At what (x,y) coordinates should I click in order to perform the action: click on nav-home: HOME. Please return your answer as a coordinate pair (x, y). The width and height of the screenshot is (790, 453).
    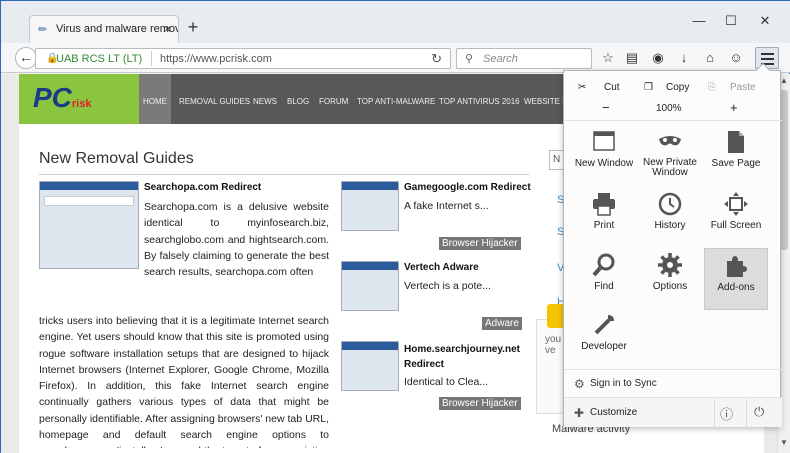
    Looking at the image, I should click on (155, 99).